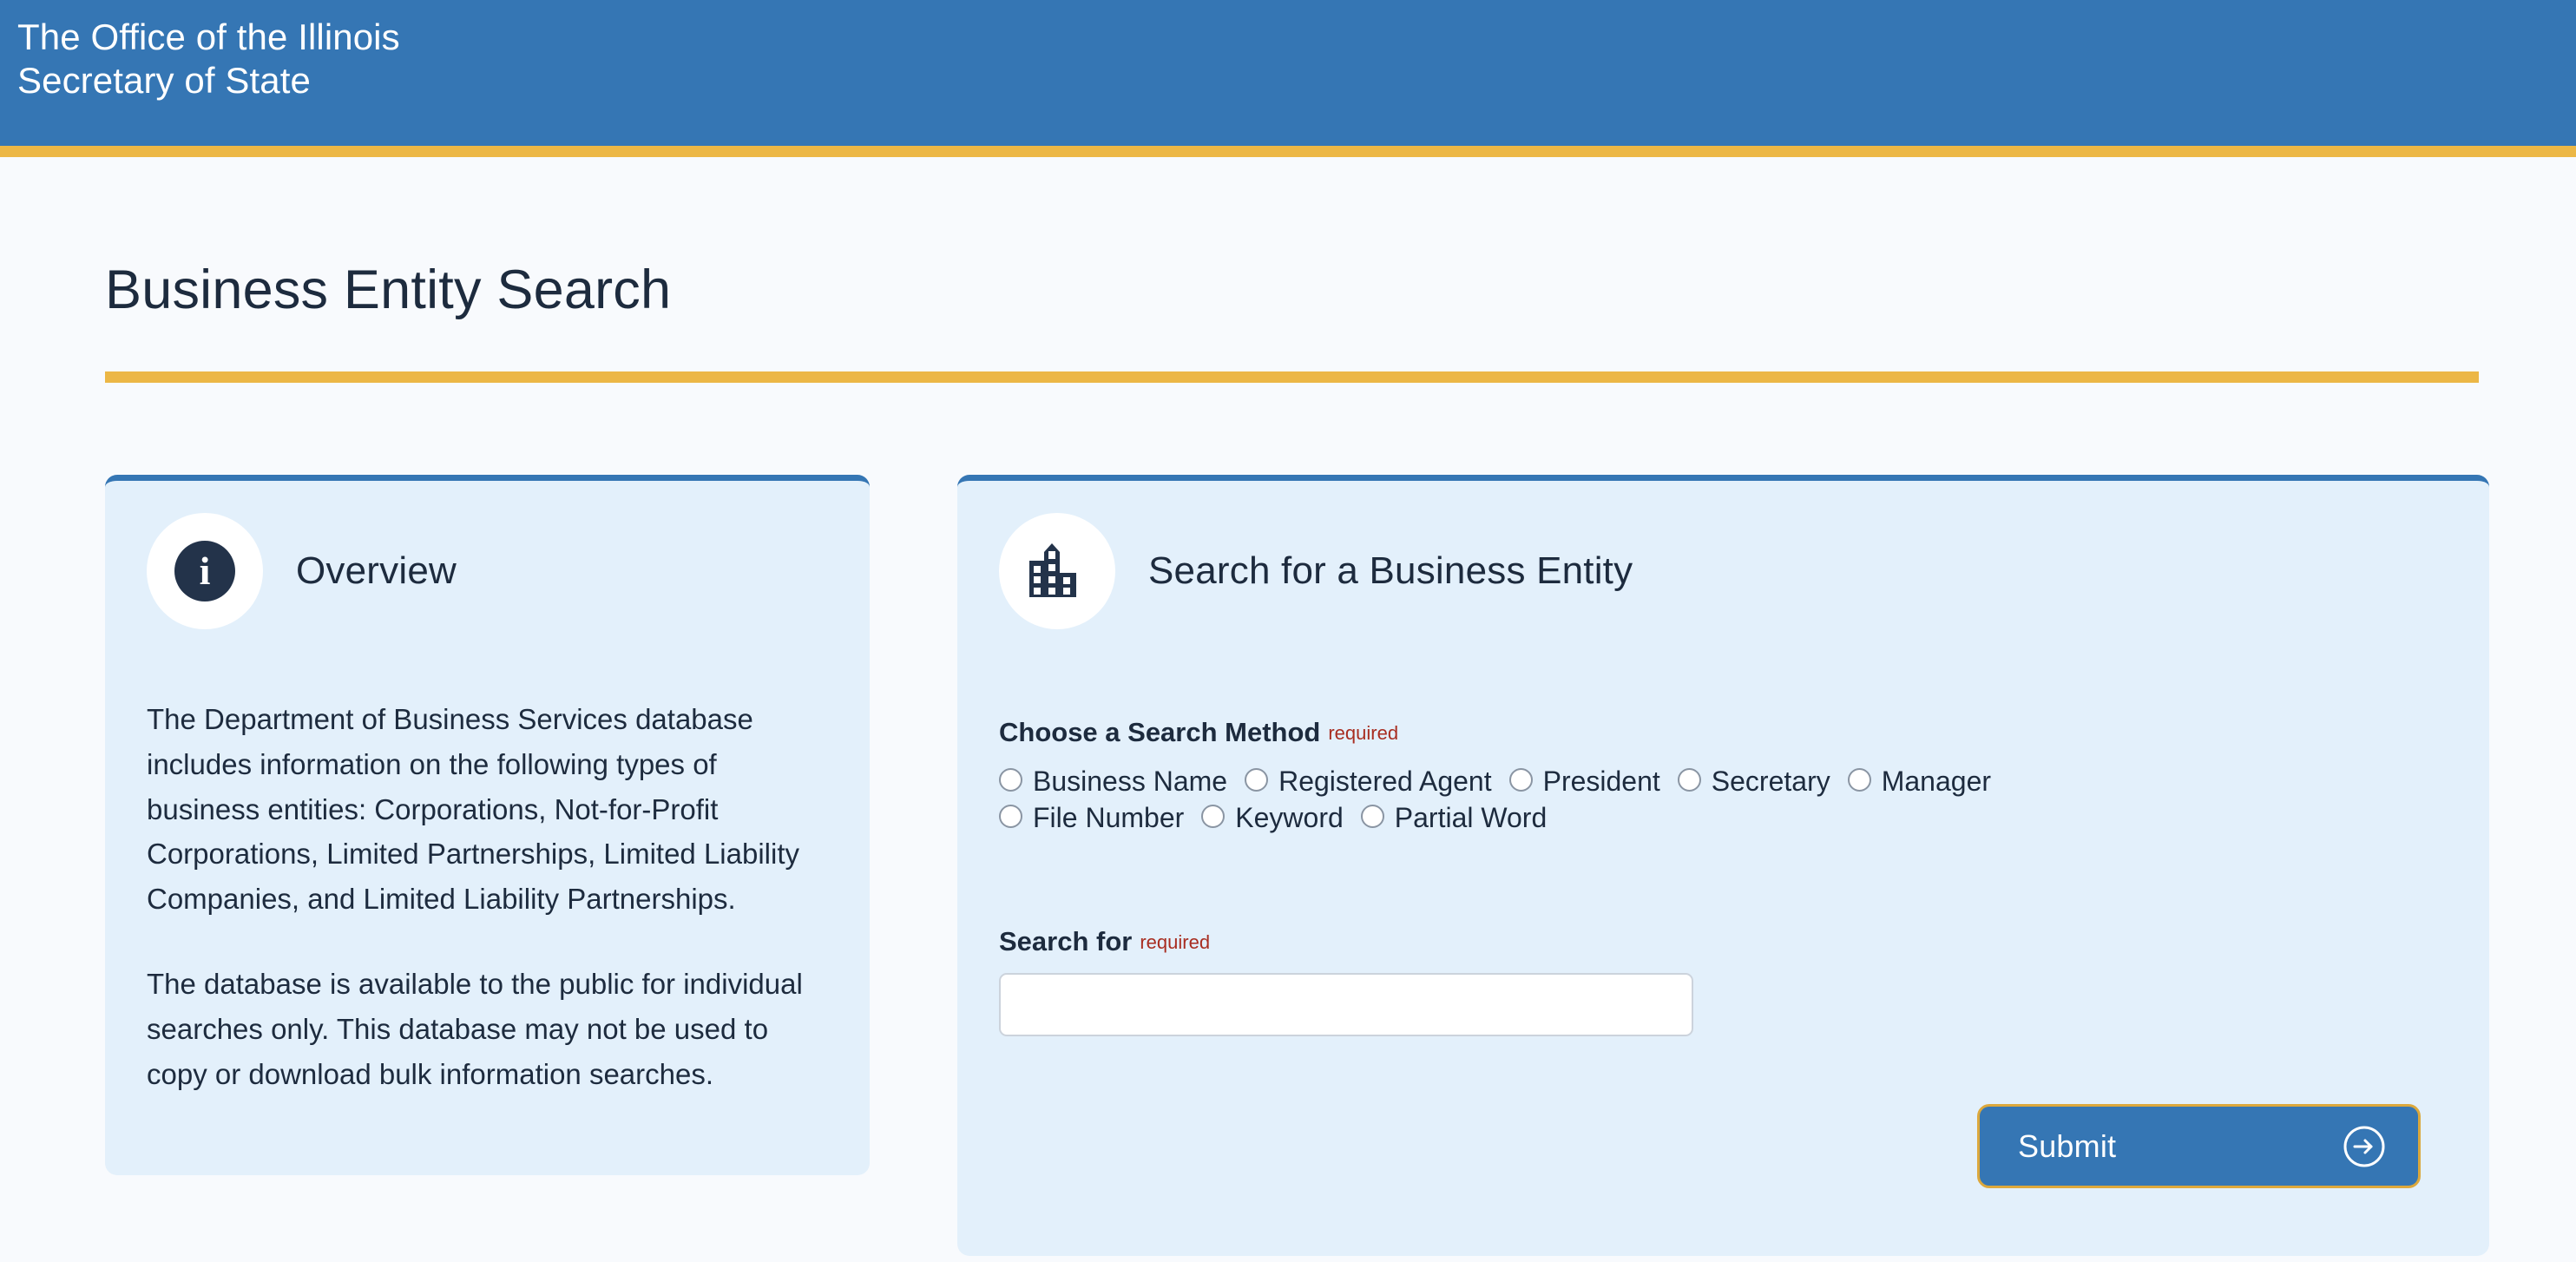 This screenshot has height=1262, width=2576. I want to click on radio-partial-word-dot, so click(1372, 816).